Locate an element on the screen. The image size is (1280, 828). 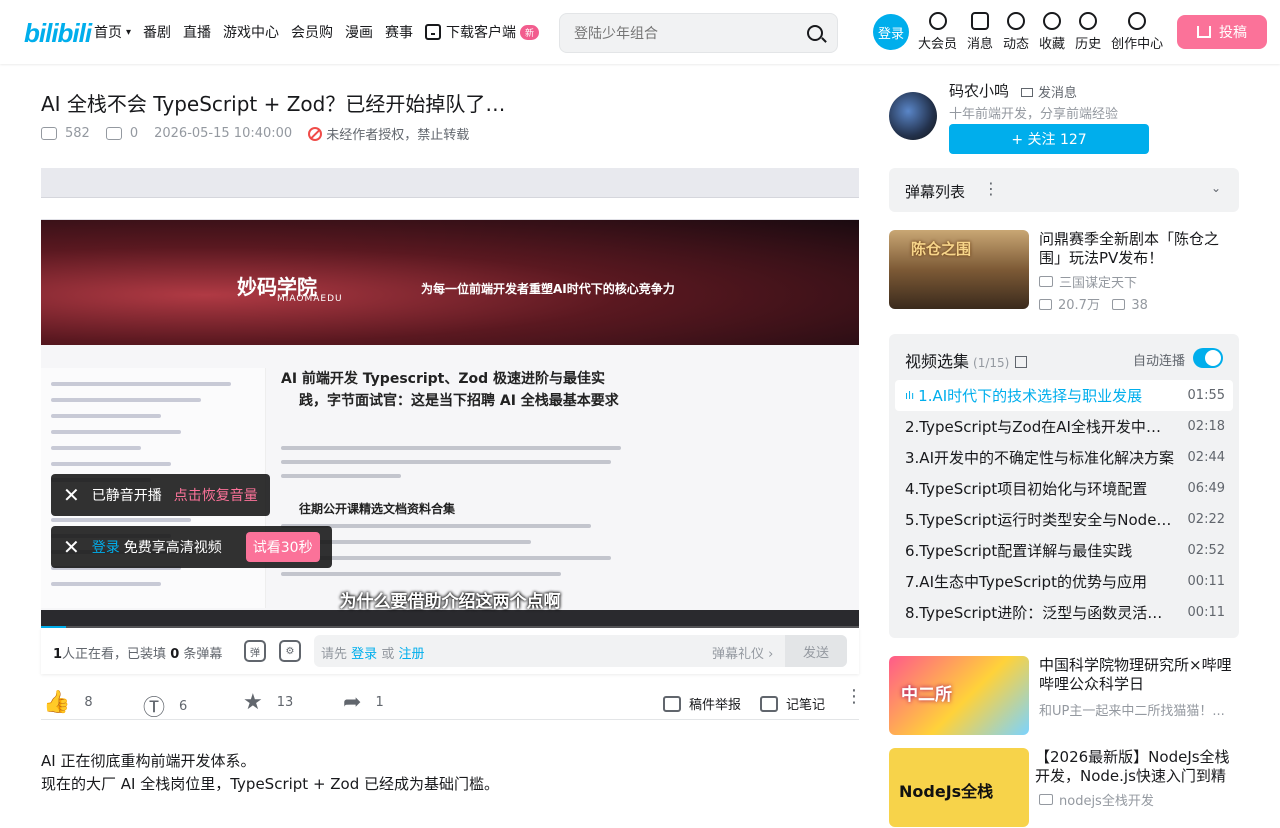
autoplay-toggle is located at coordinates (1208, 358).